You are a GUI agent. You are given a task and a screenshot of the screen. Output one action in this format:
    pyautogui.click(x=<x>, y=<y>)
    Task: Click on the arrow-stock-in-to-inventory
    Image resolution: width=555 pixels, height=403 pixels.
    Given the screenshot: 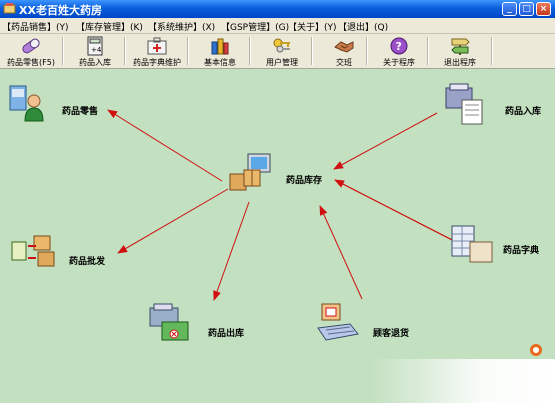 What is the action you would take?
    pyautogui.click(x=385, y=141)
    